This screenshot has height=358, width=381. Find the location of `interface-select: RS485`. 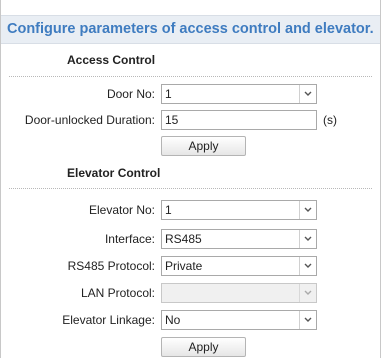

interface-select: RS485 is located at coordinates (239, 239).